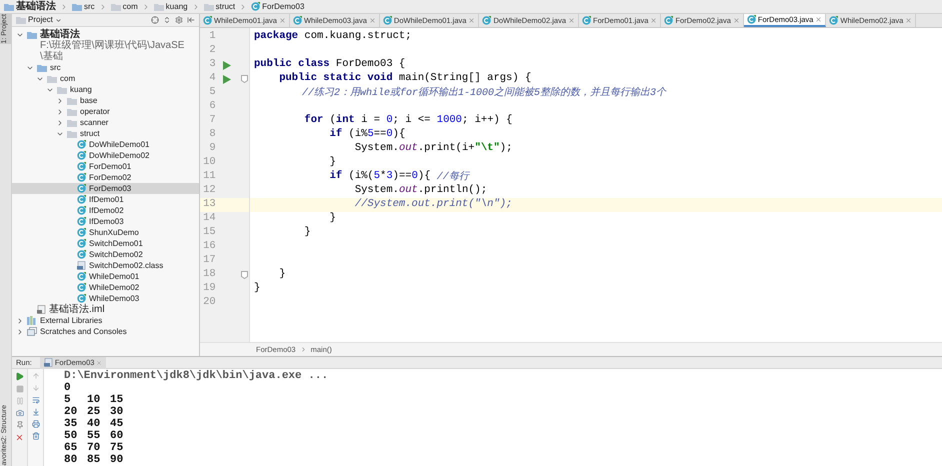 The height and width of the screenshot is (466, 942). What do you see at coordinates (167, 20) in the screenshot?
I see `collapse-icon` at bounding box center [167, 20].